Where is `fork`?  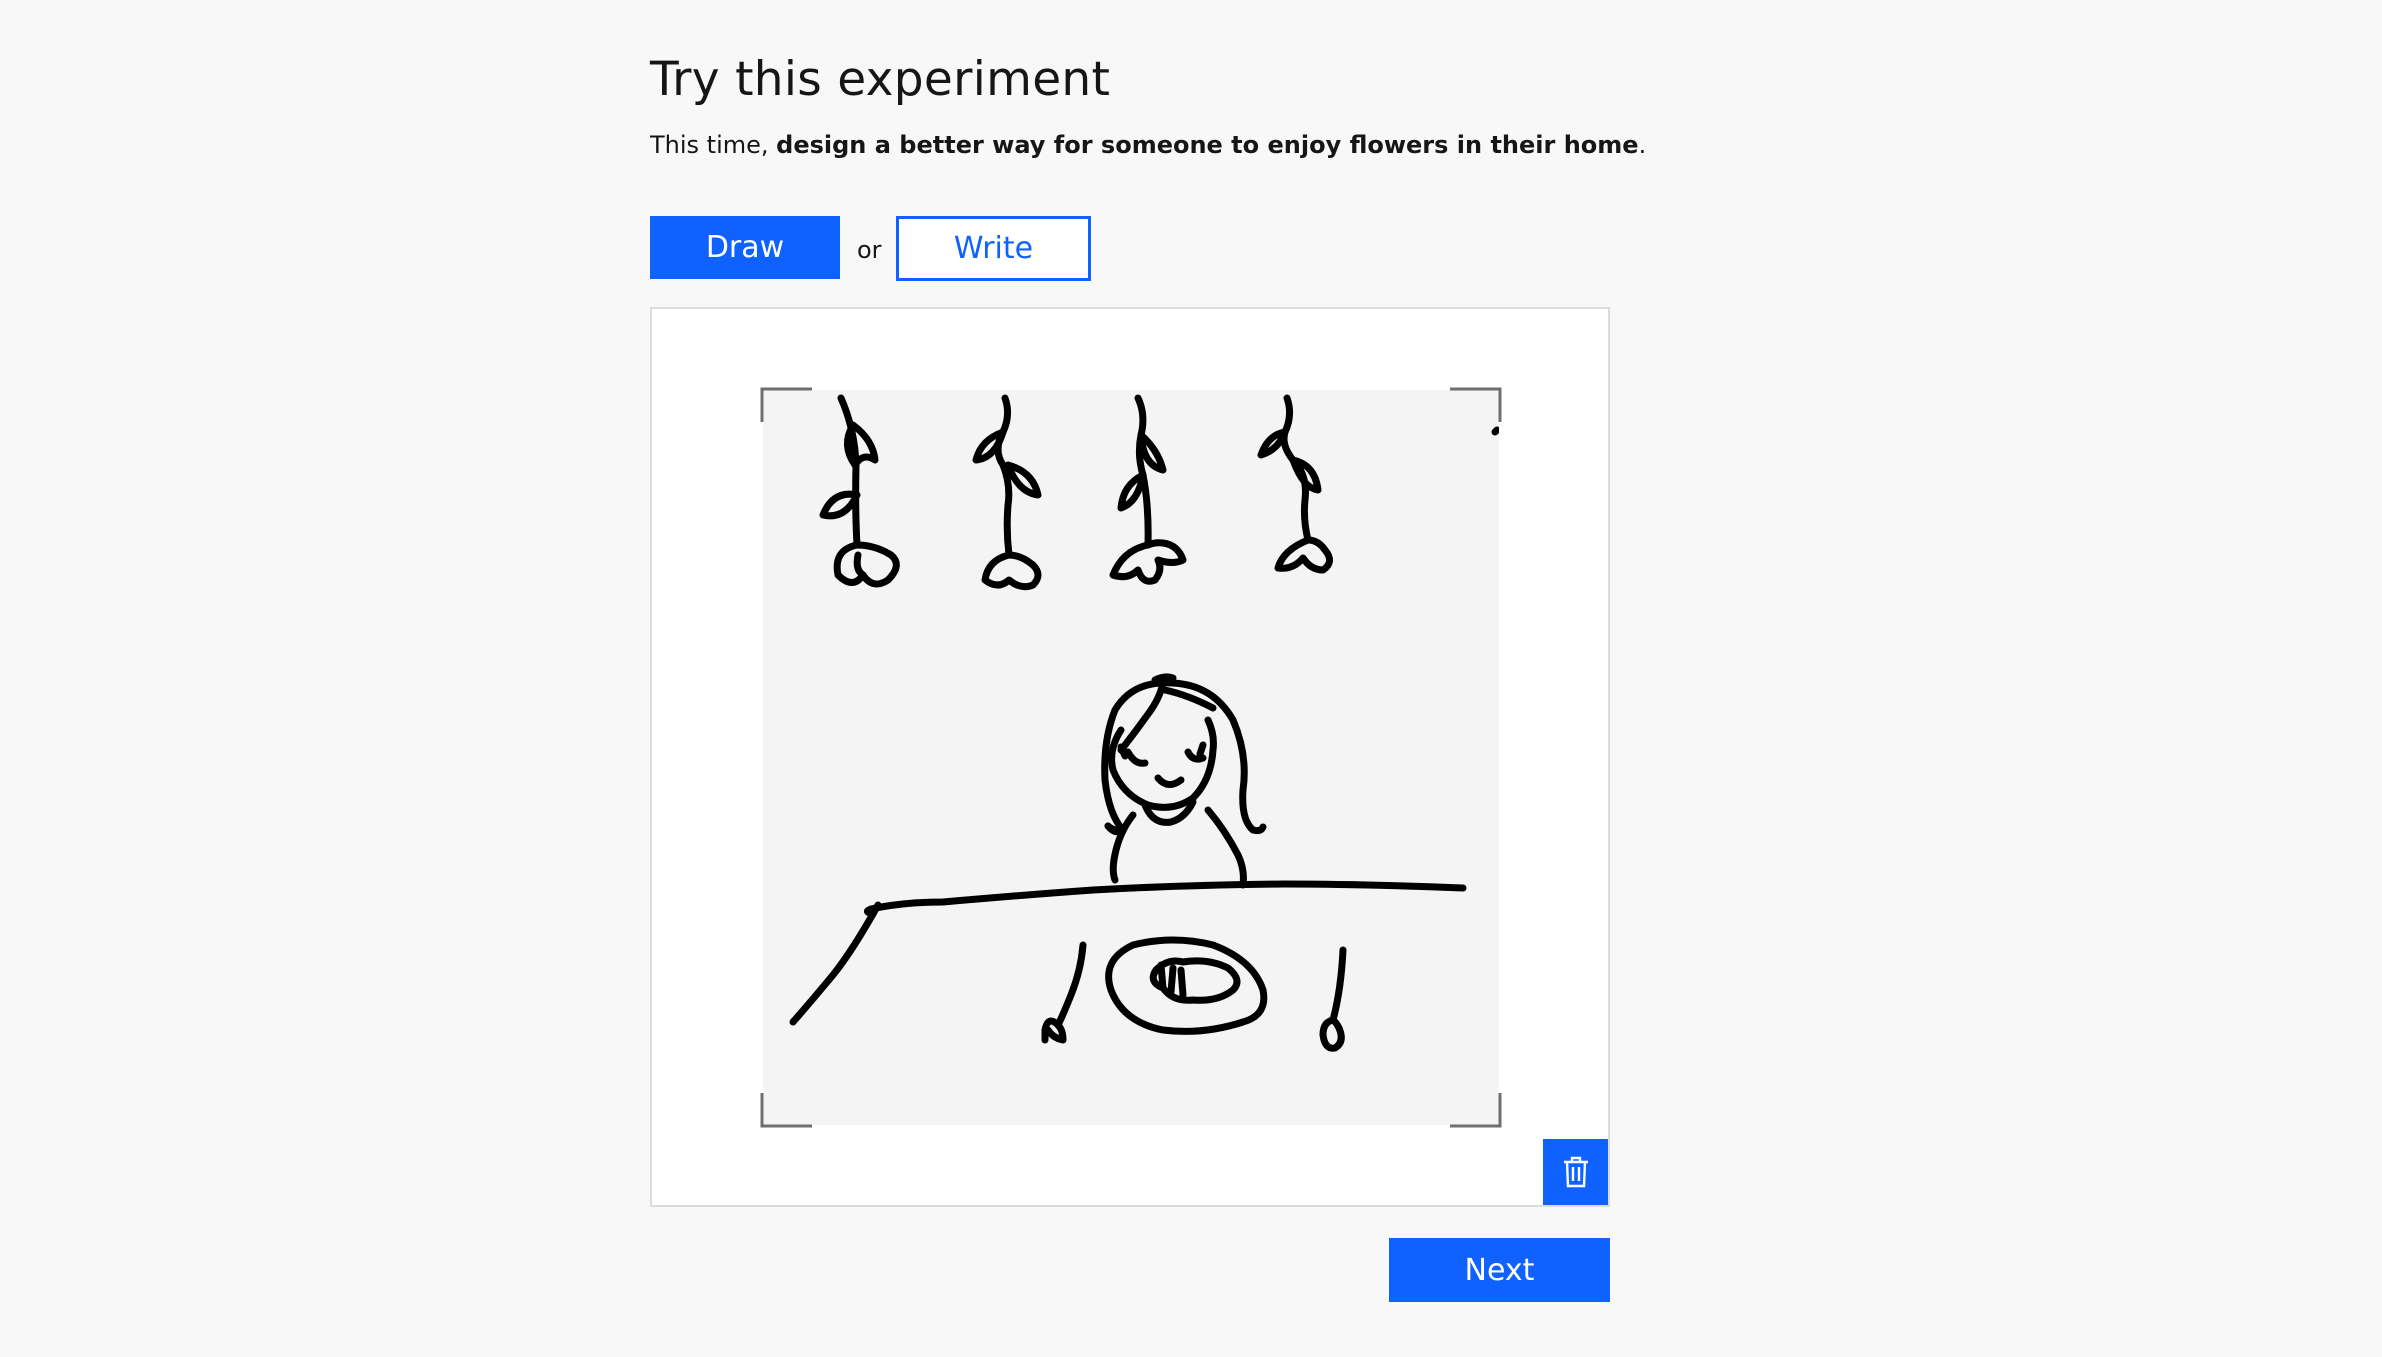 fork is located at coordinates (1064, 992).